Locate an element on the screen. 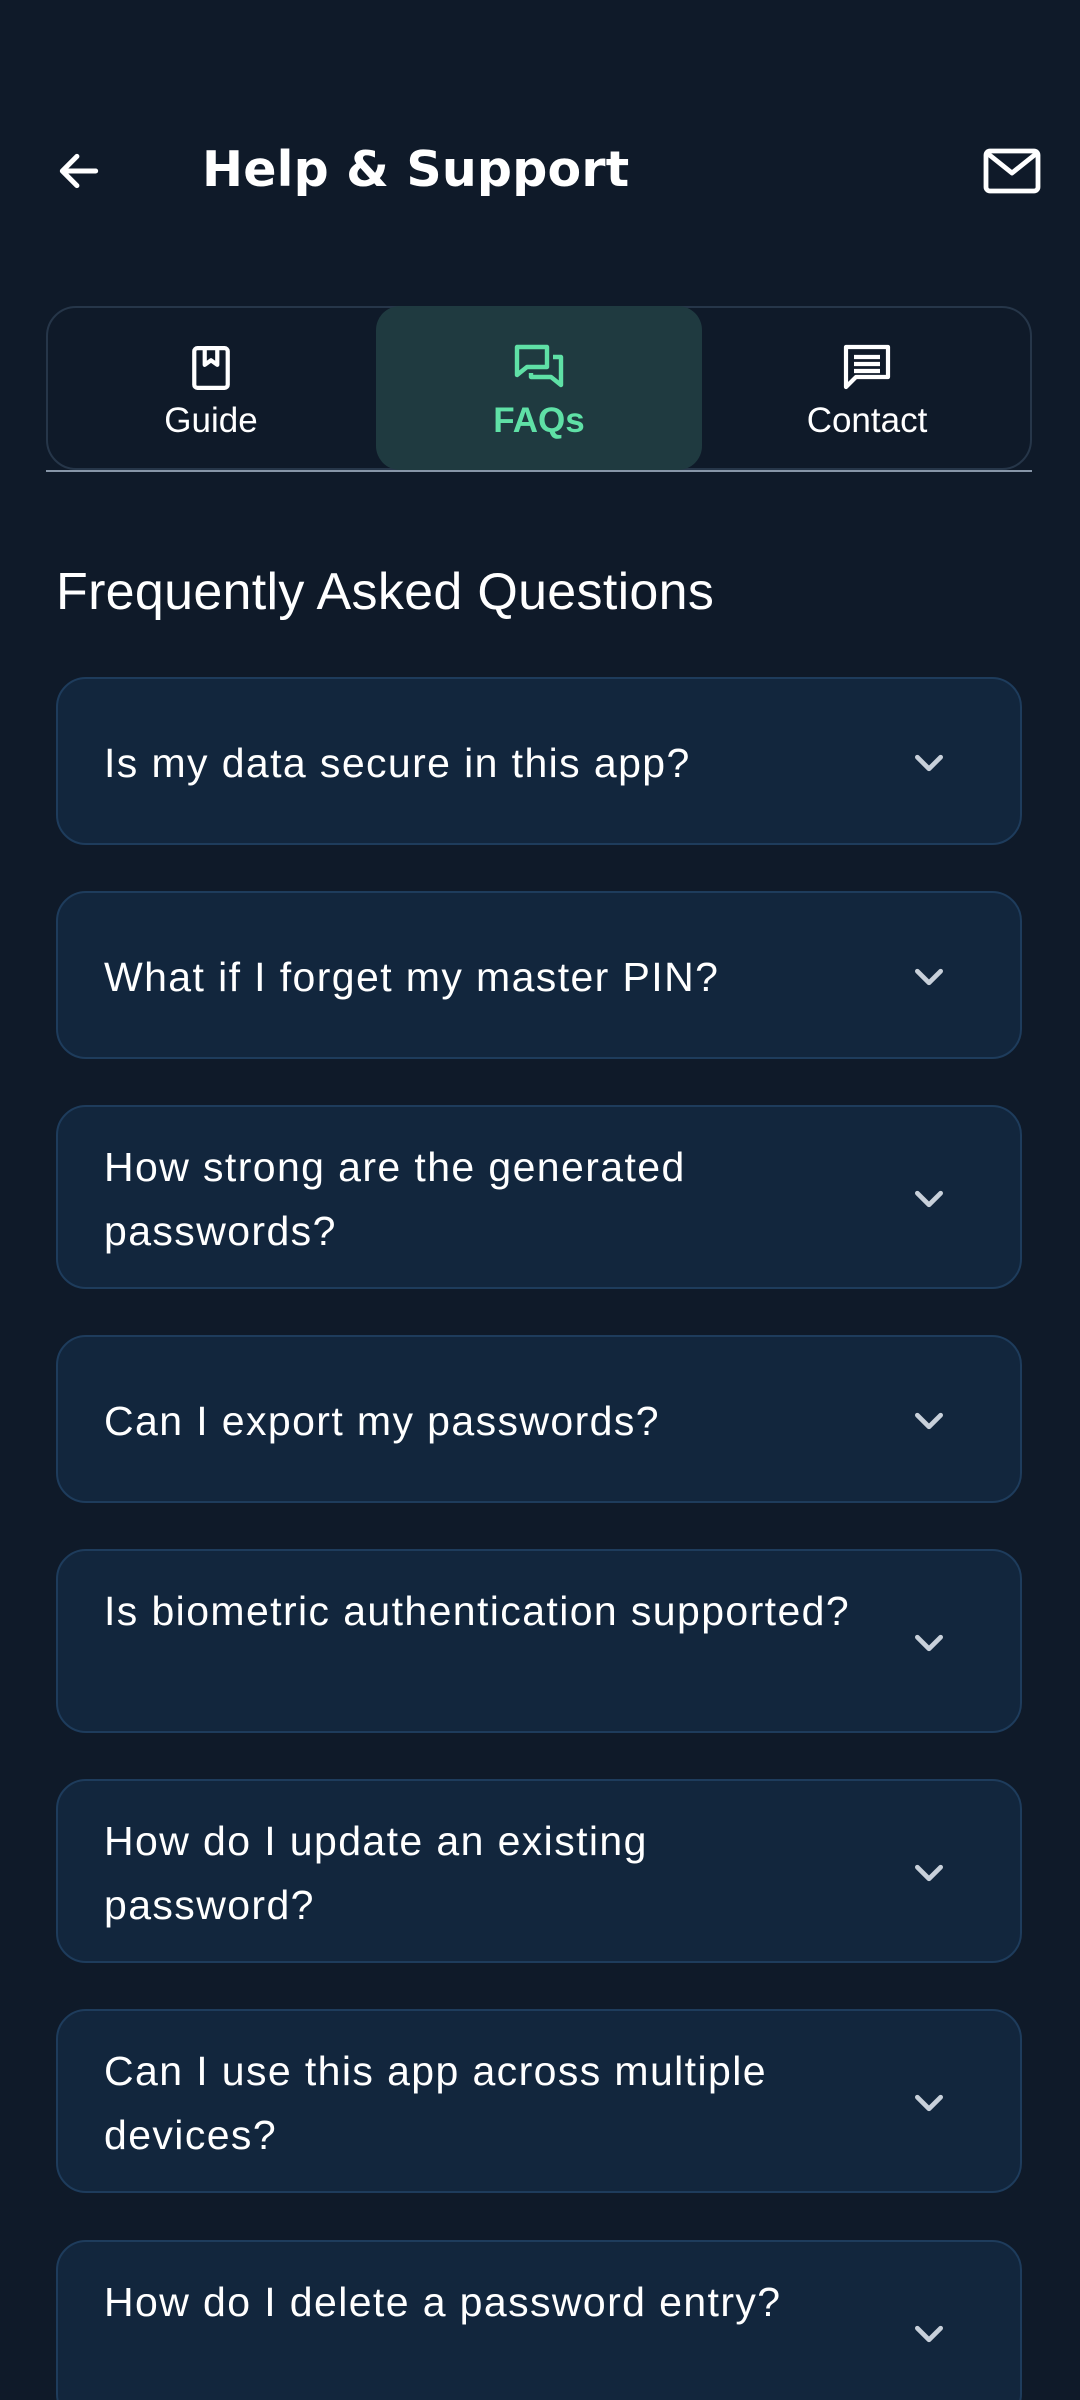  faq-item: How do I delete a password entry? is located at coordinates (539, 2320).